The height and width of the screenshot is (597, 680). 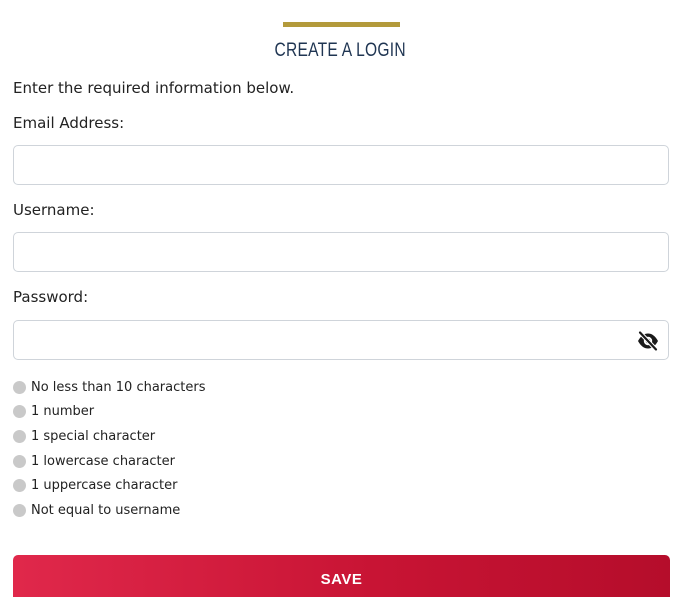 What do you see at coordinates (106, 510) in the screenshot?
I see `password-rule-label: Not equal to username` at bounding box center [106, 510].